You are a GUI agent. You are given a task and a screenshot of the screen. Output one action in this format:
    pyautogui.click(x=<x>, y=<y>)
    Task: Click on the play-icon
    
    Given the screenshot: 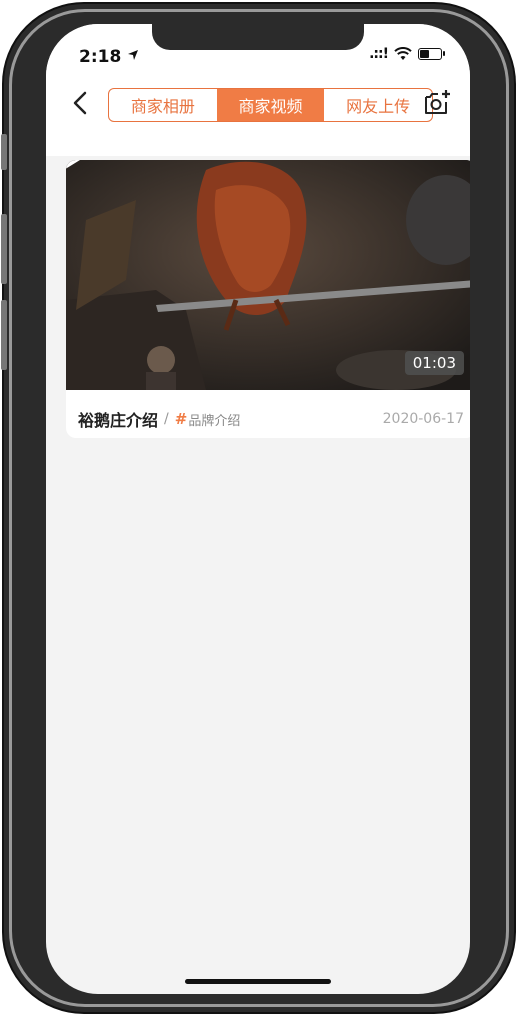 What is the action you would take?
    pyautogui.click(x=82, y=176)
    